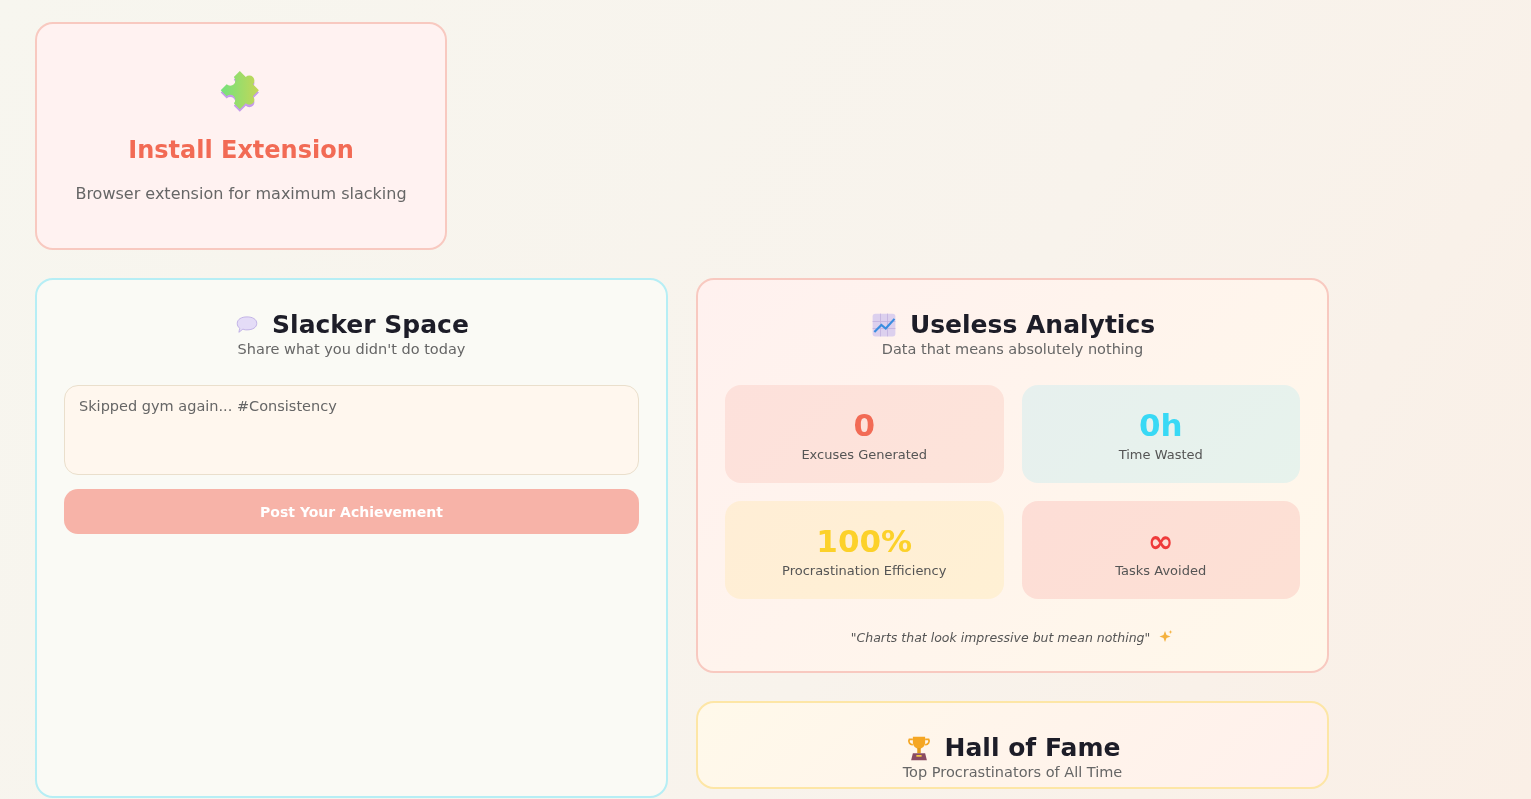 This screenshot has width=1531, height=799. Describe the element at coordinates (864, 540) in the screenshot. I see `stat-value: 100%` at that location.